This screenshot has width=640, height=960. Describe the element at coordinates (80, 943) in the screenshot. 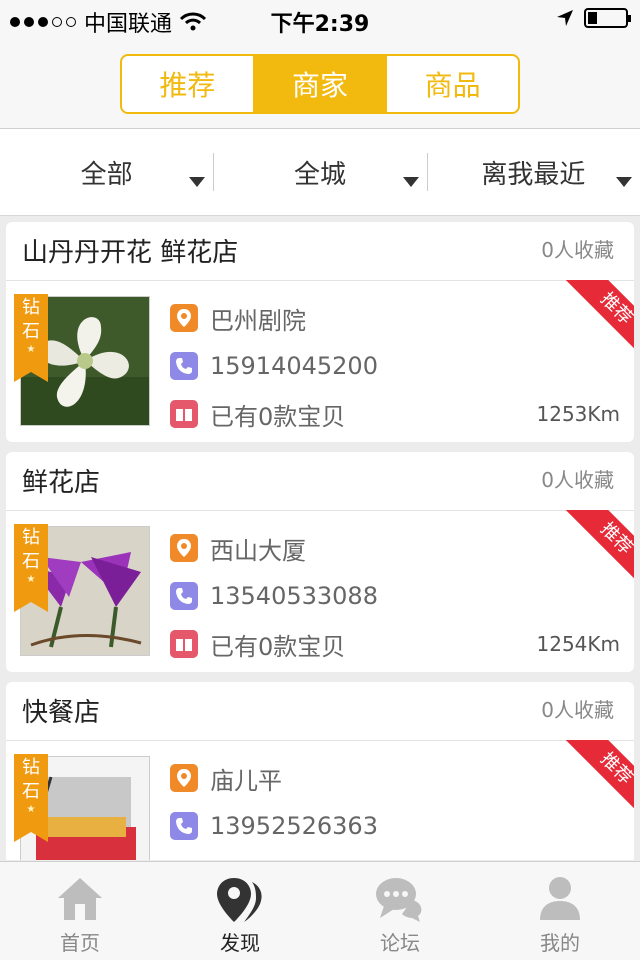

I see `tab-home-label: 首页` at that location.